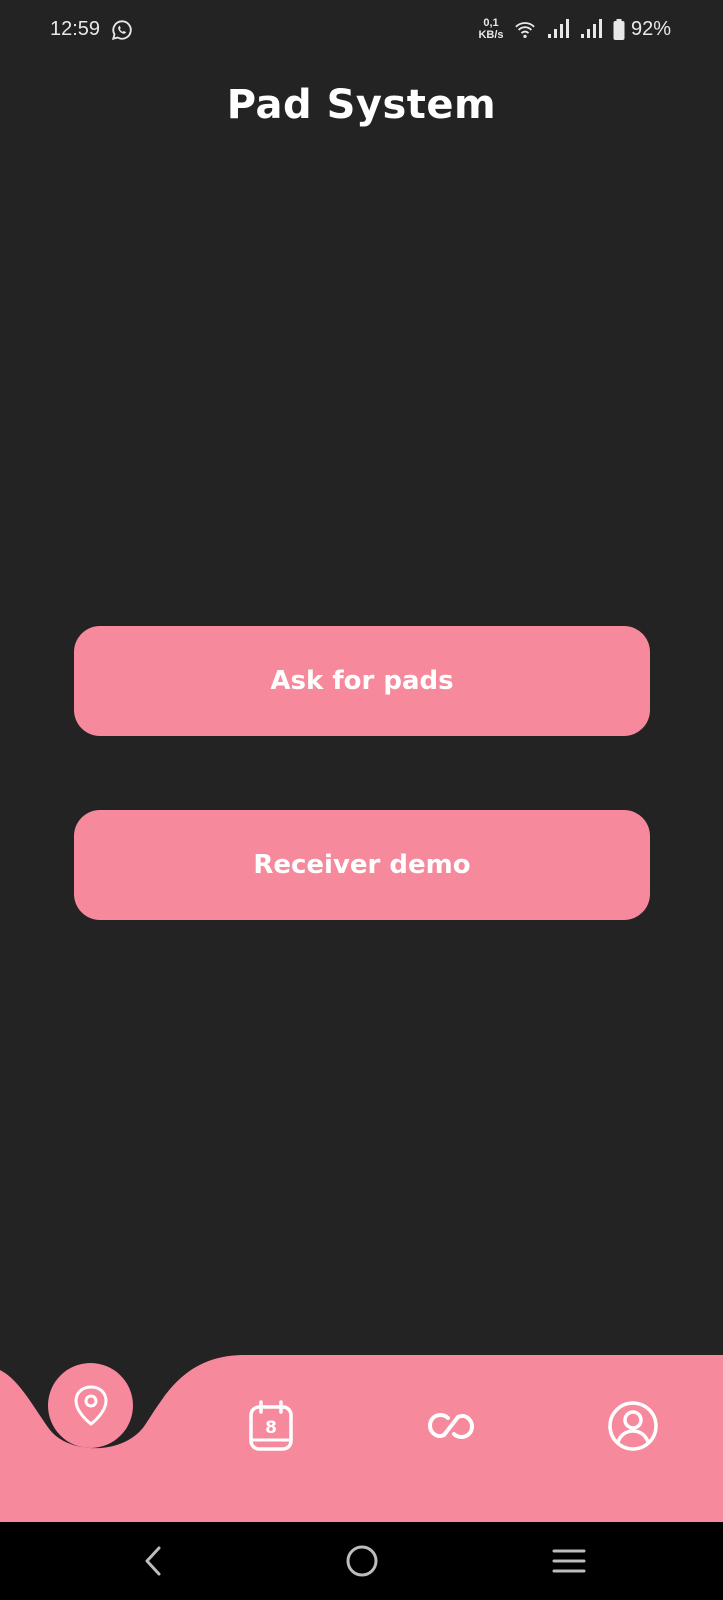  I want to click on calendar-icon: 8, so click(271, 1425).